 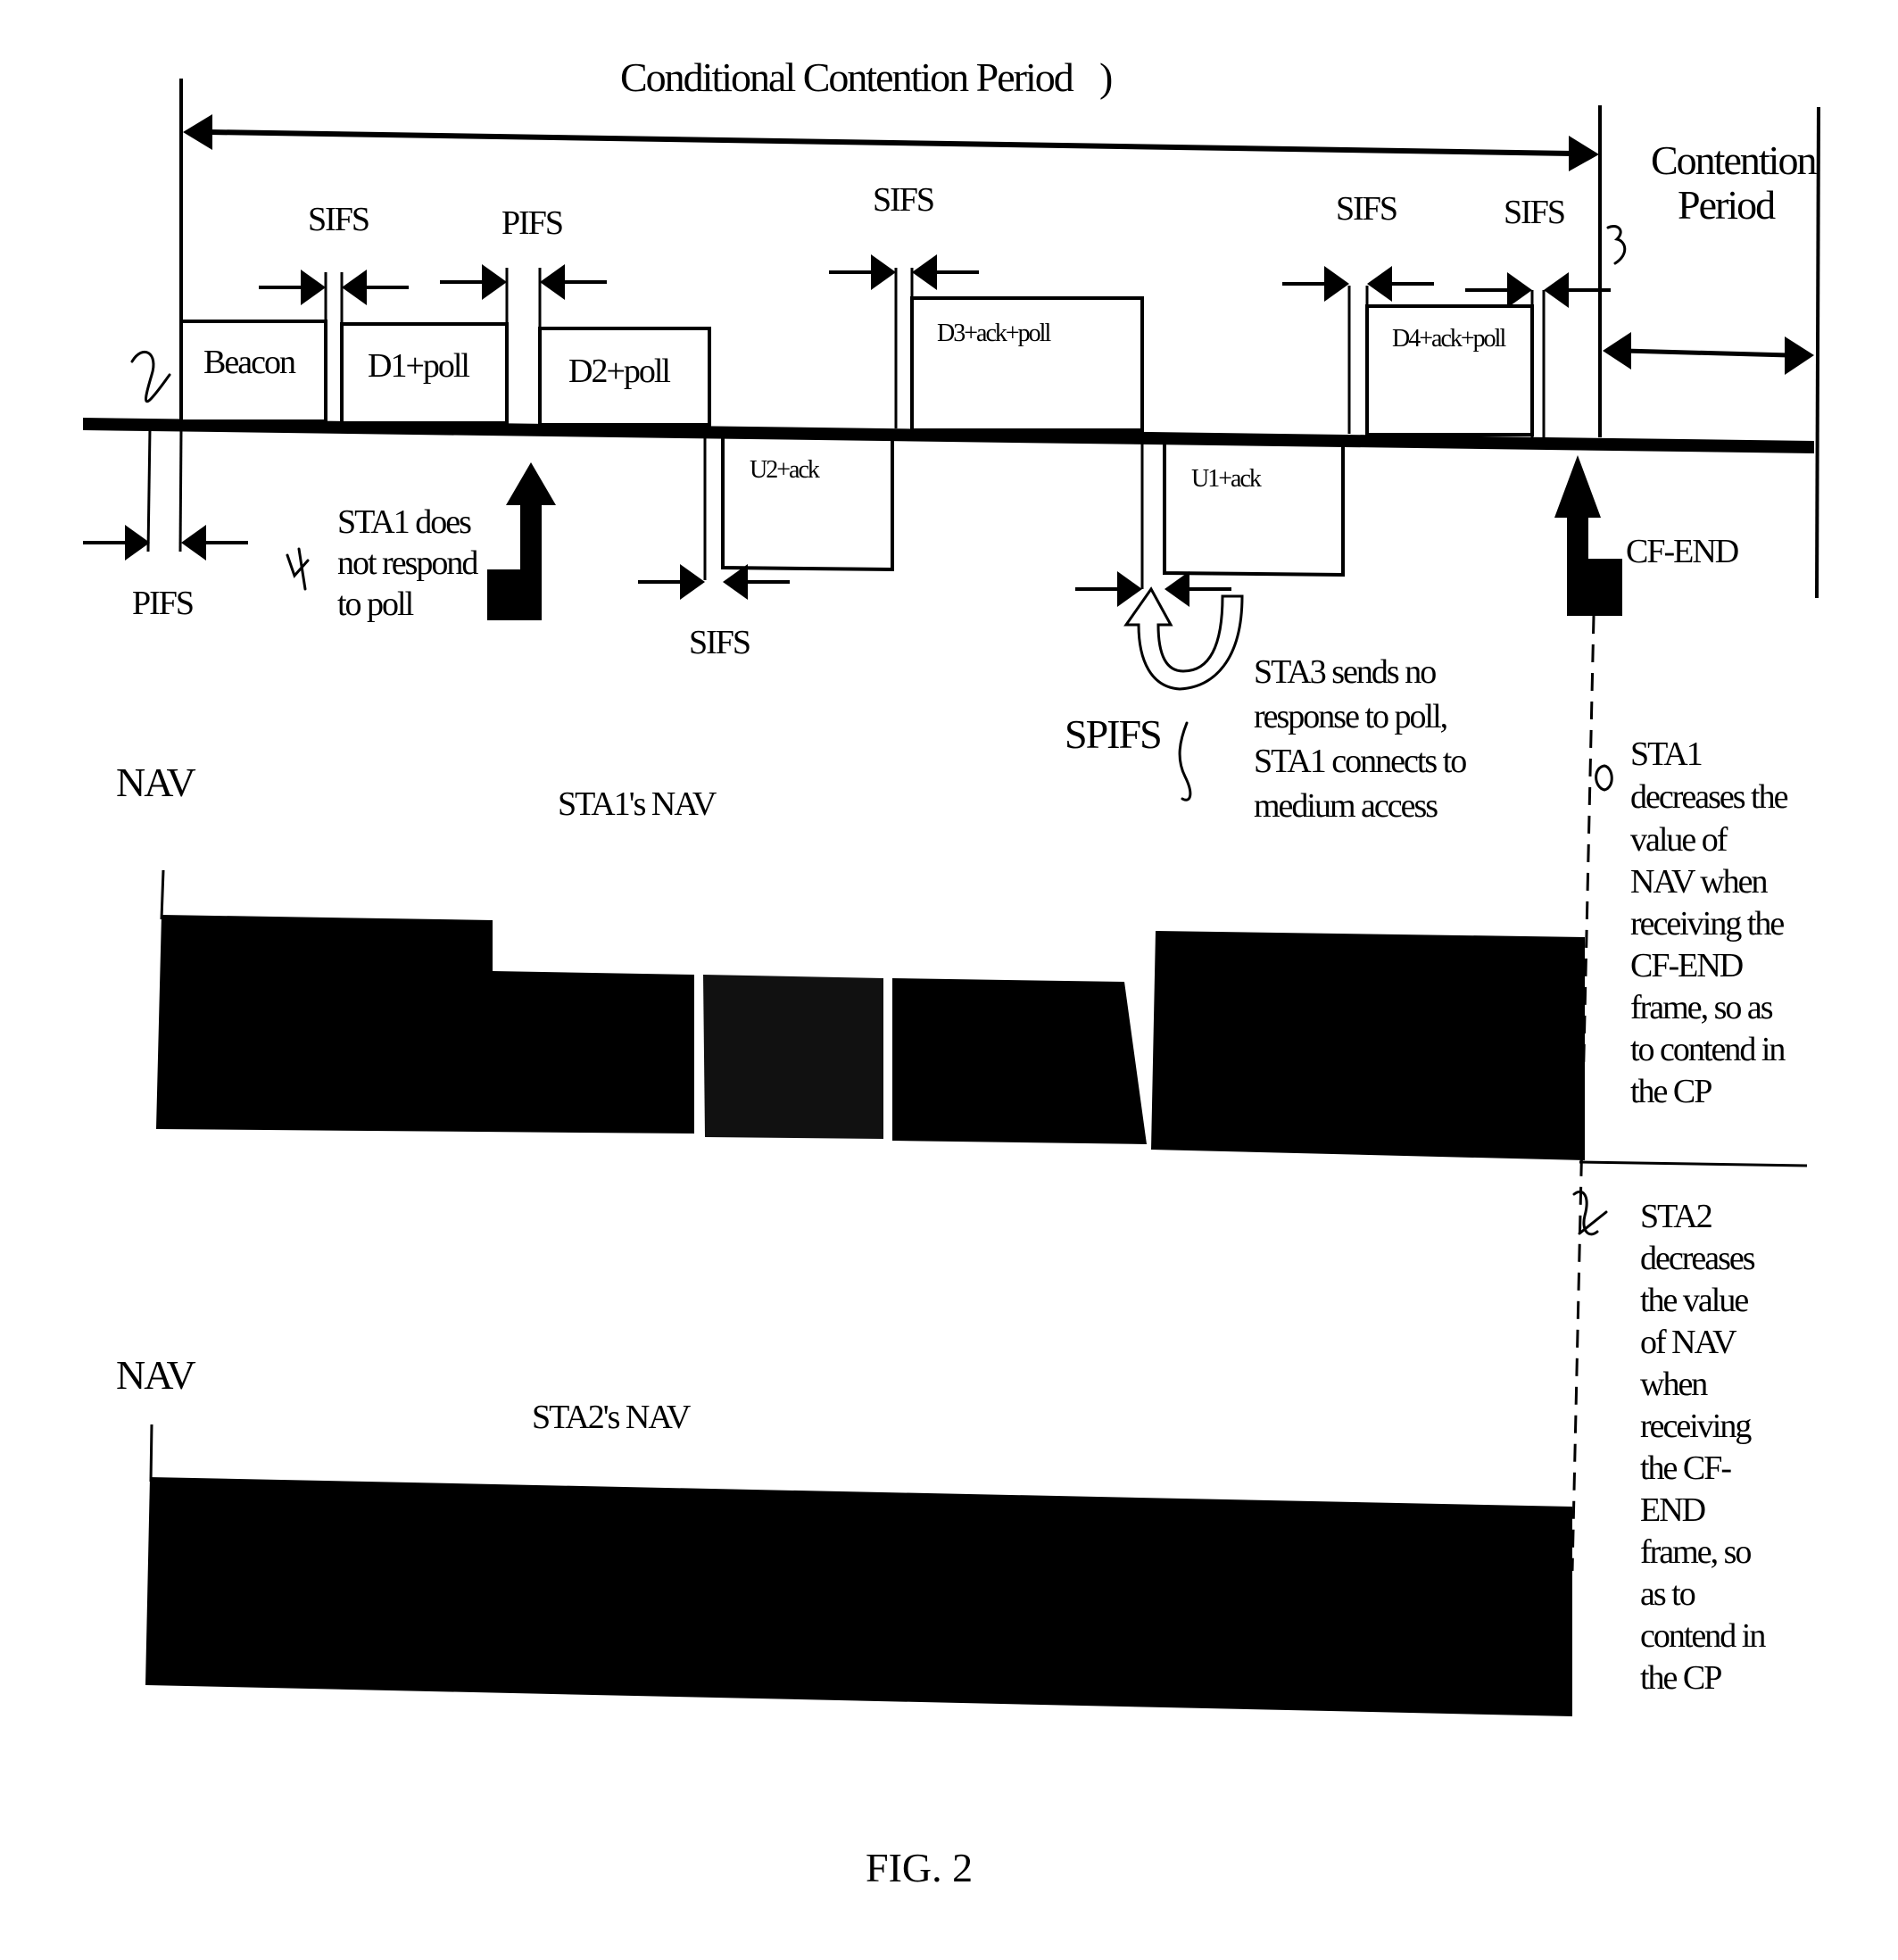 What do you see at coordinates (162, 603) in the screenshot?
I see `pifs-left-label: PIFS` at bounding box center [162, 603].